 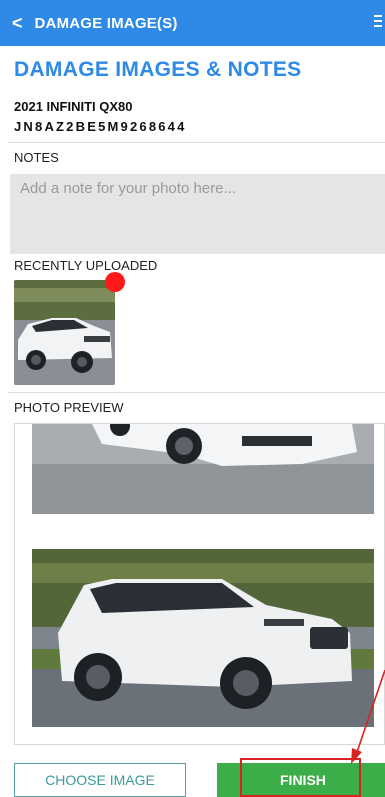 I want to click on photo-preview-label: PHOTO PREVIEW, so click(x=69, y=407).